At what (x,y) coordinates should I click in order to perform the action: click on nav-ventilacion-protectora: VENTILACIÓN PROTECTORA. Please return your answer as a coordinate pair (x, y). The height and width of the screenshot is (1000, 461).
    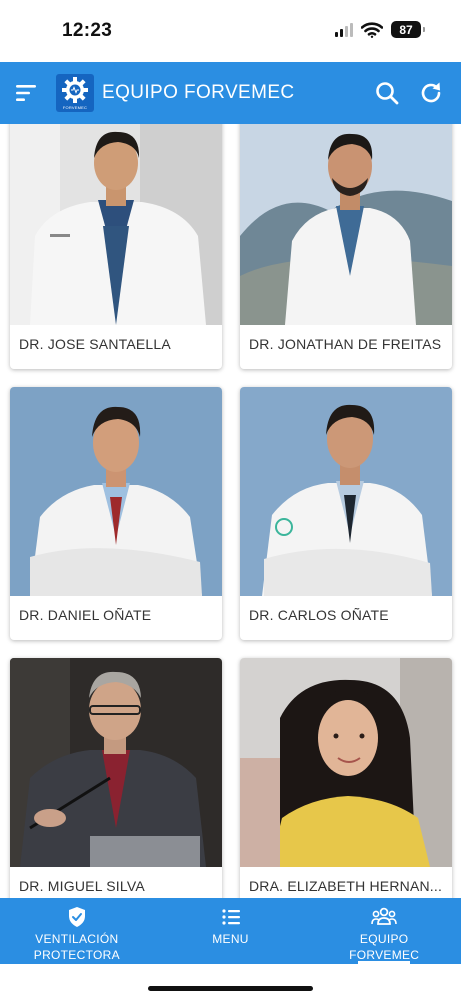
    Looking at the image, I should click on (77, 931).